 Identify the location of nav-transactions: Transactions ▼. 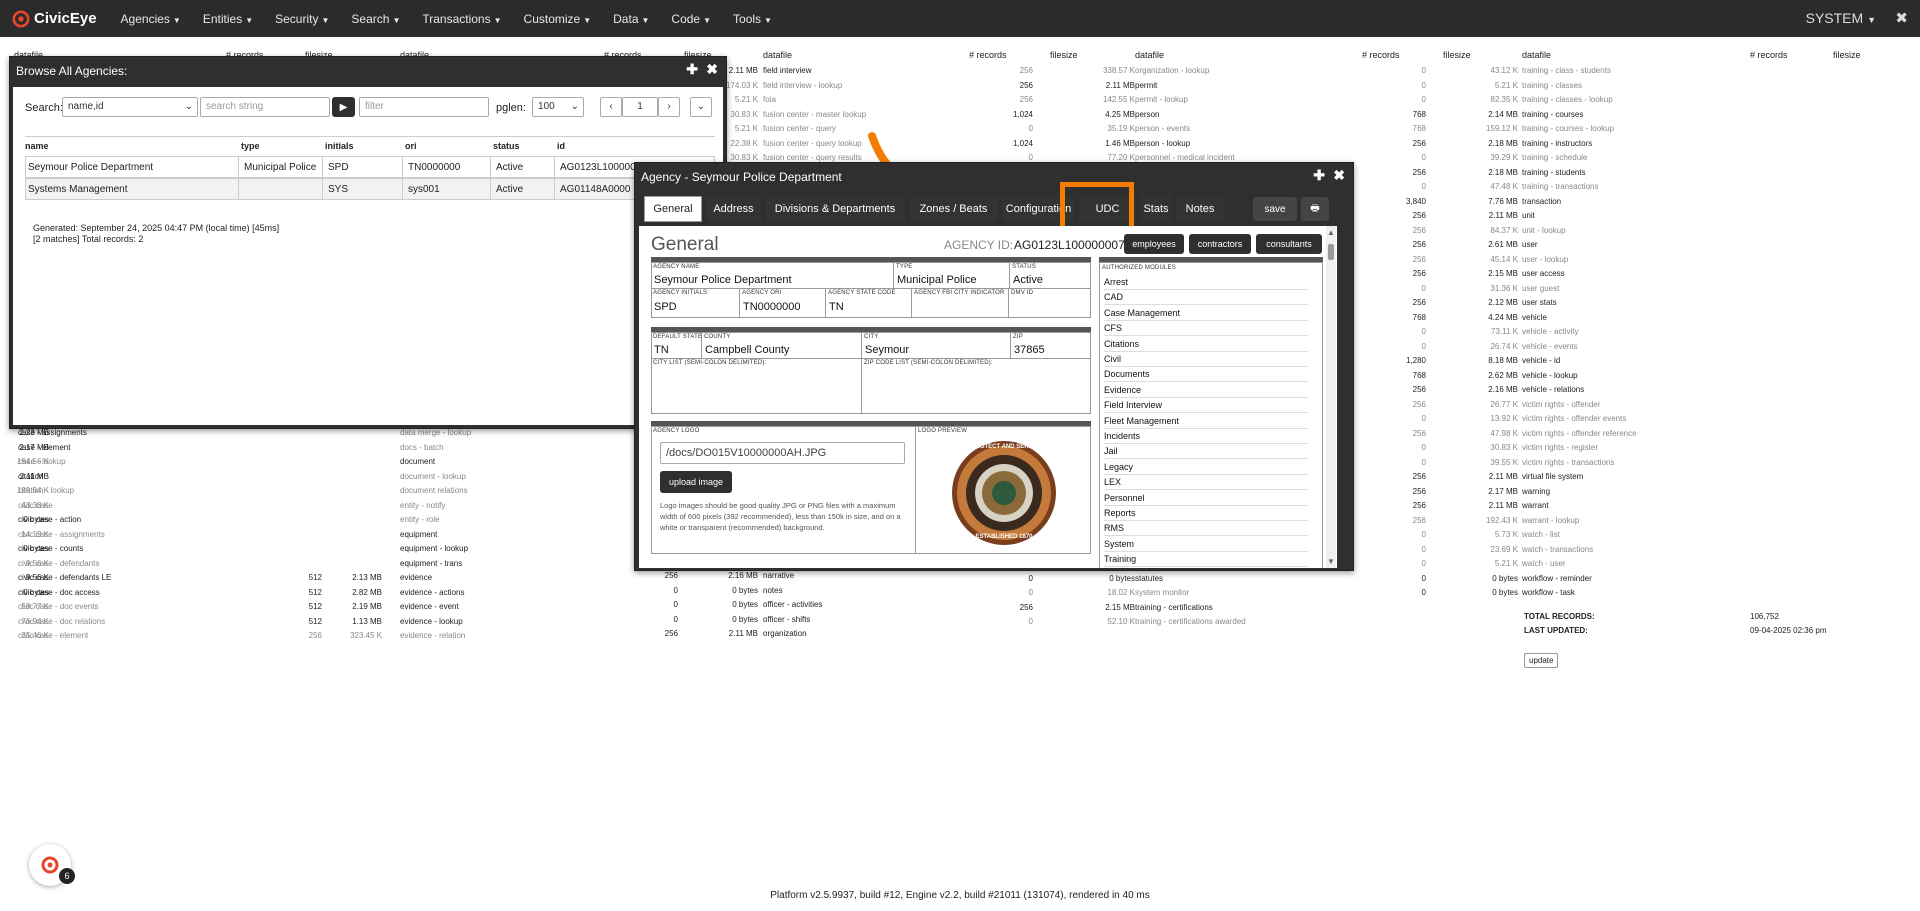
(461, 19).